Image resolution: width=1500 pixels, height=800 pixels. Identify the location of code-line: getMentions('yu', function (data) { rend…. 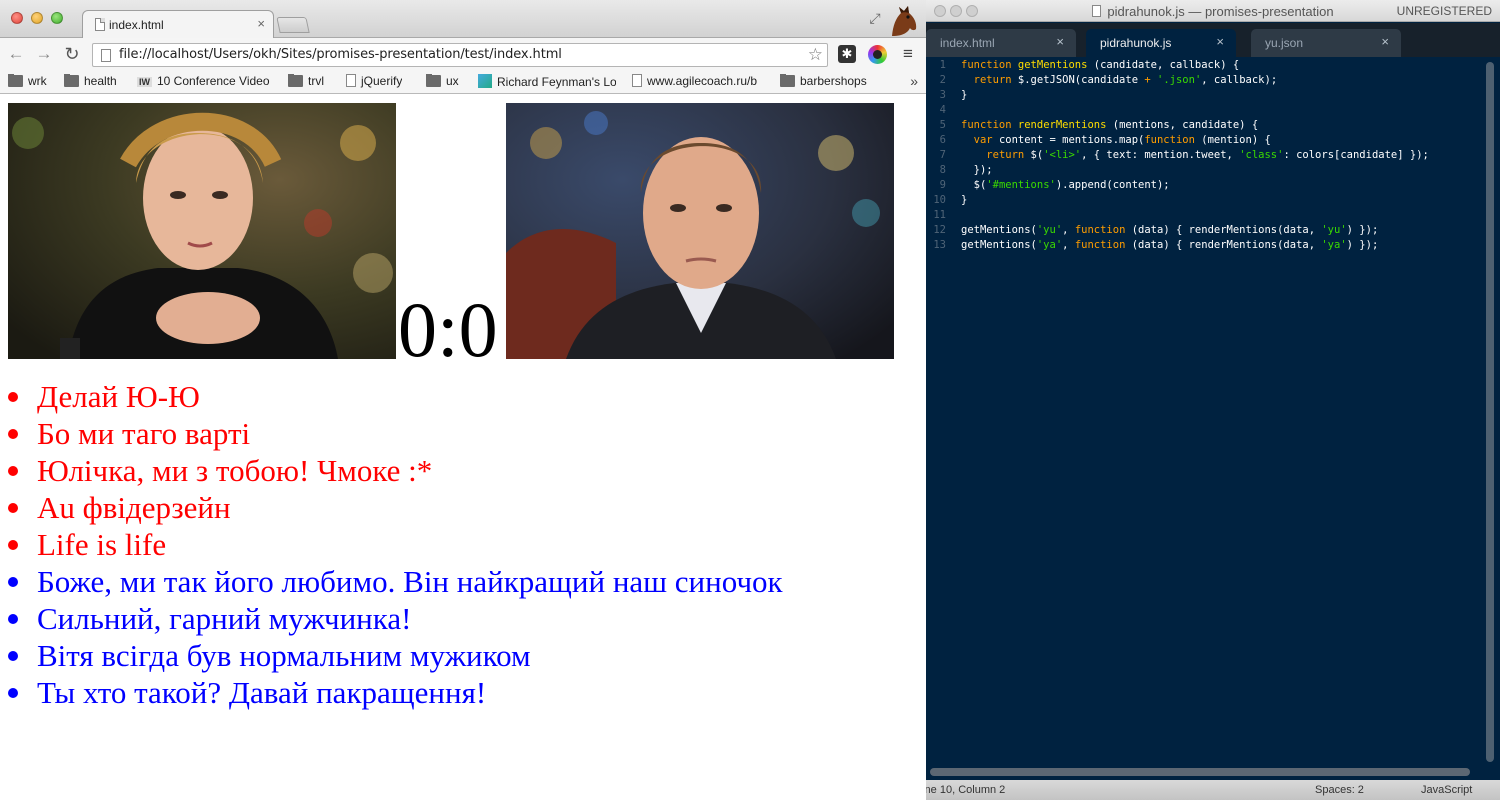
(1221, 230).